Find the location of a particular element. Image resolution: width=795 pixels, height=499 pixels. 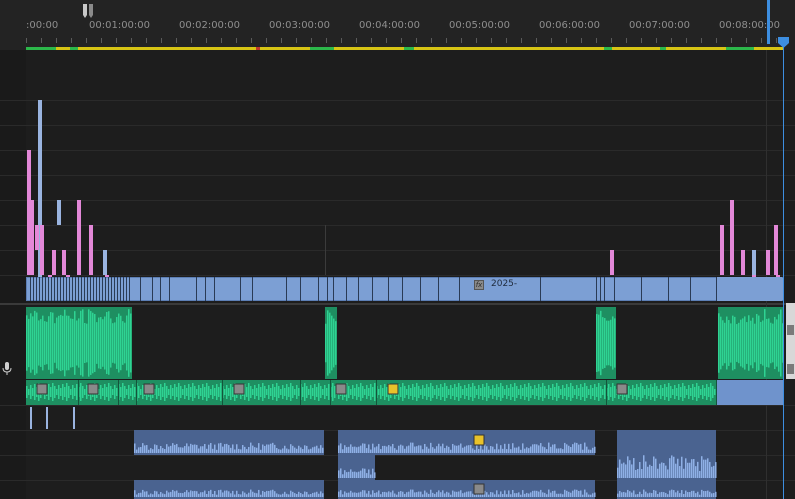

fx-badge-icon: fx is located at coordinates (479, 285).